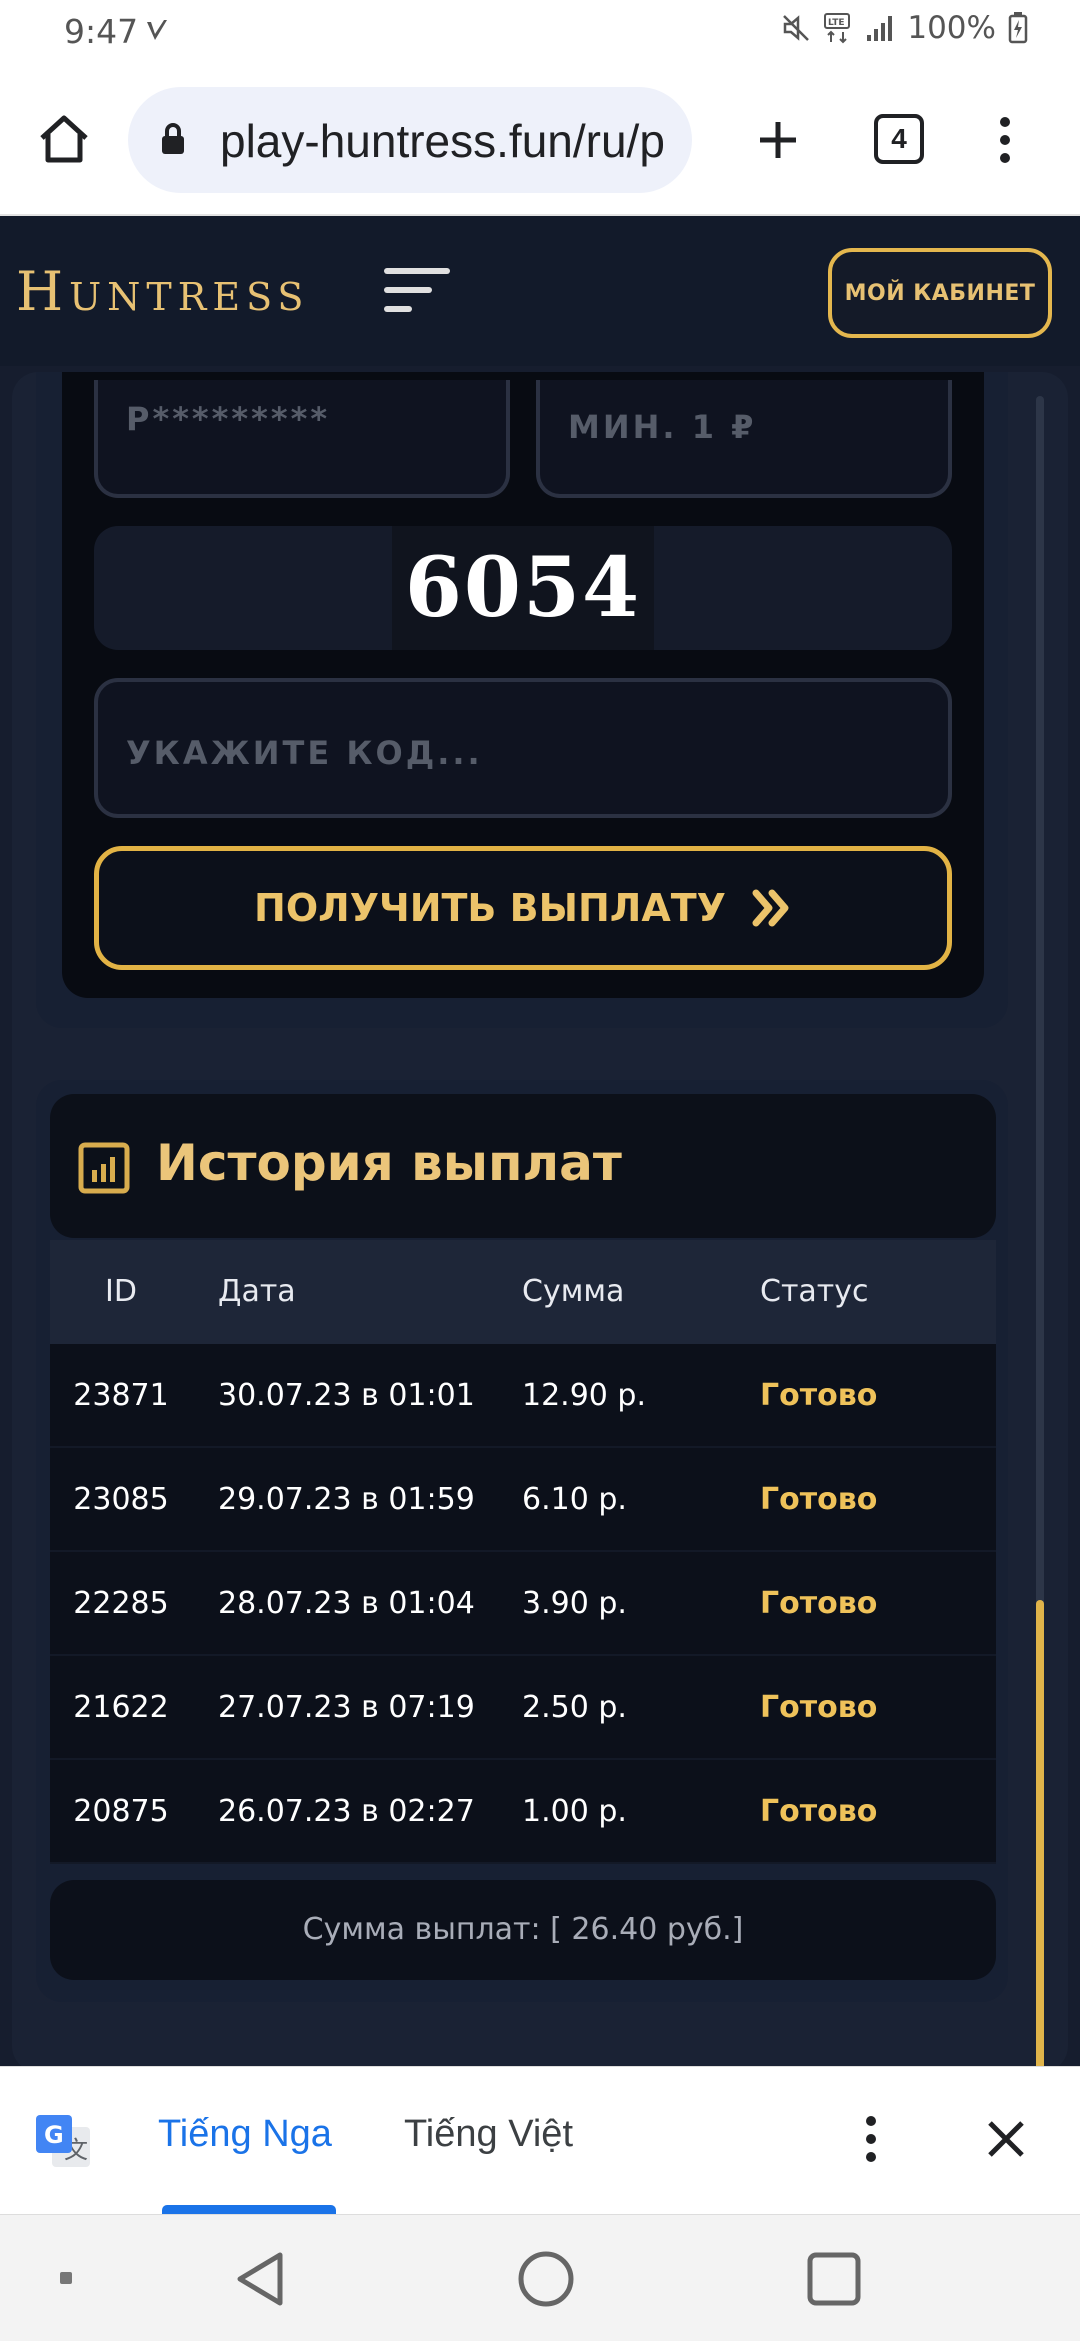 This screenshot has height=2341, width=1080. Describe the element at coordinates (778, 140) in the screenshot. I see `new-tab-icon` at that location.